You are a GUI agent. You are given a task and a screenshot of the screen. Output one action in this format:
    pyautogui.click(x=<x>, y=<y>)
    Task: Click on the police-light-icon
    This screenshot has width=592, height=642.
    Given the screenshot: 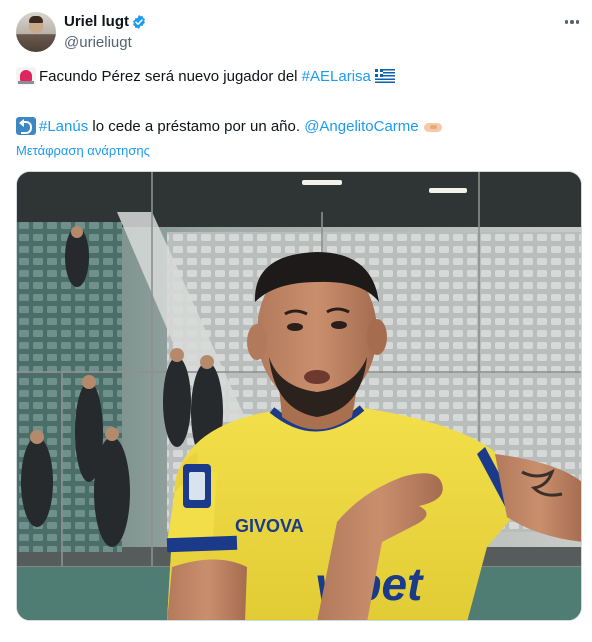 What is the action you would take?
    pyautogui.click(x=26, y=76)
    